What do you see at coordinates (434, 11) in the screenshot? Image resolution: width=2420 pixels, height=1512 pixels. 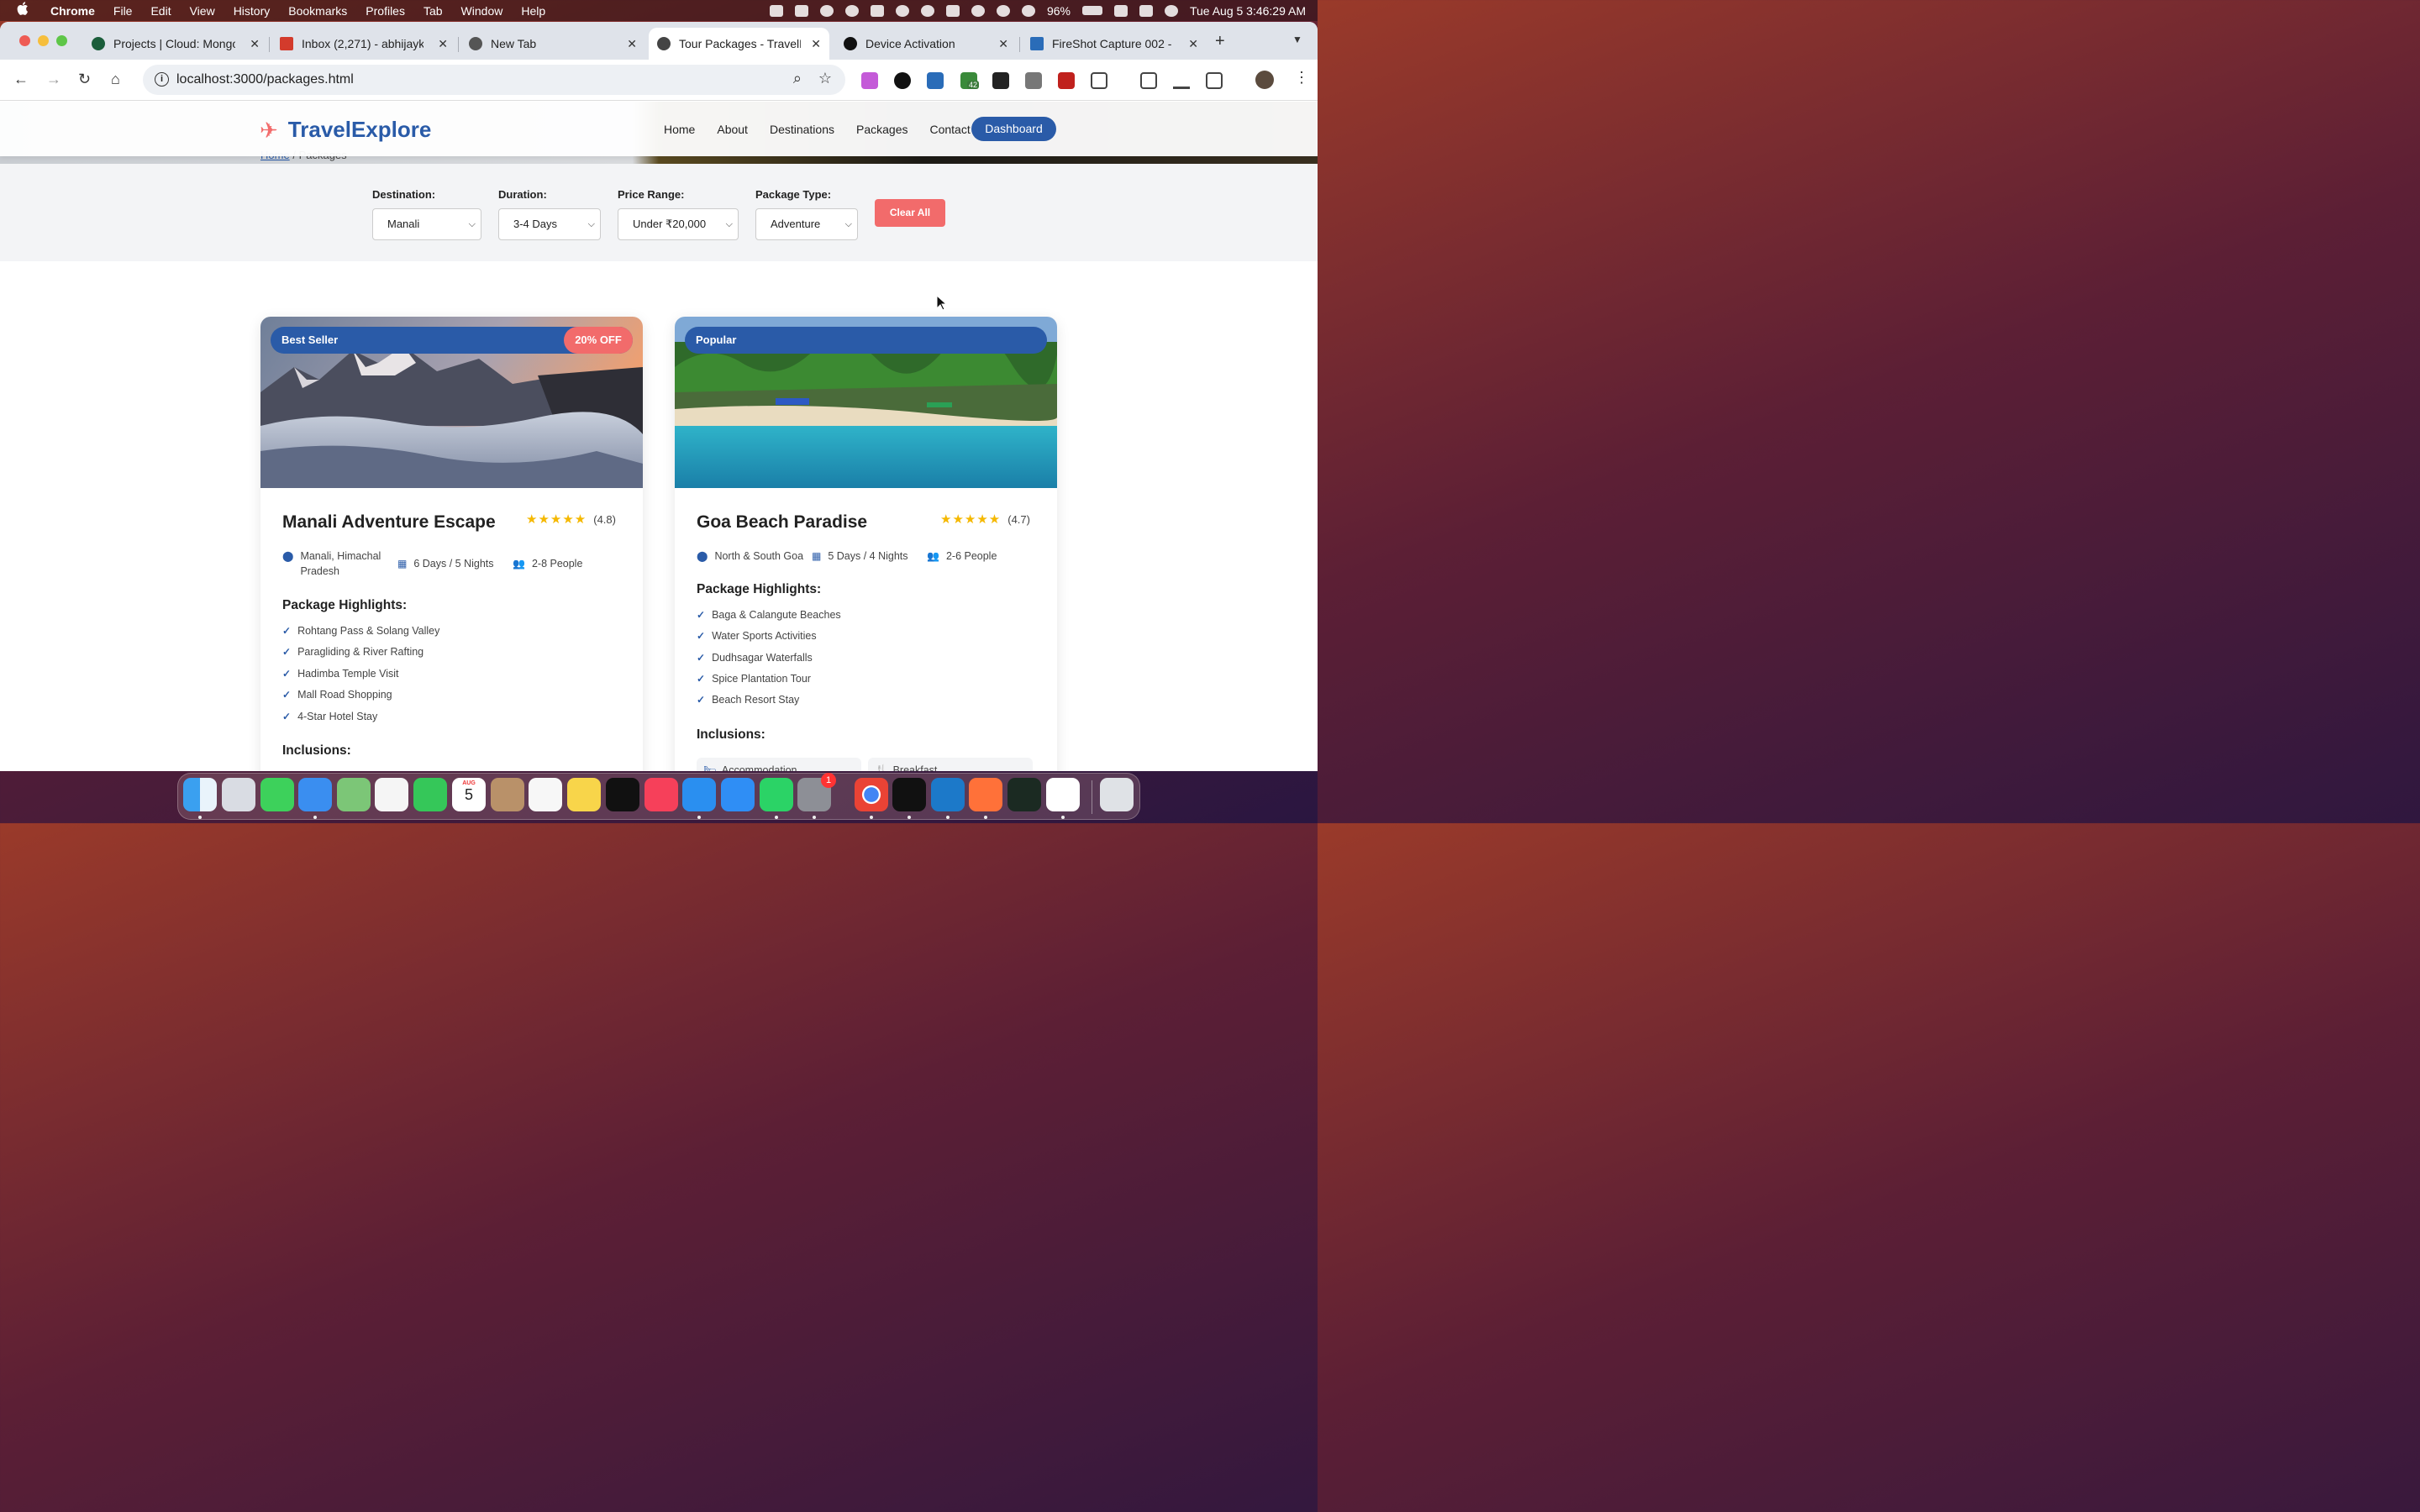 I see `menu-tab: Tab` at bounding box center [434, 11].